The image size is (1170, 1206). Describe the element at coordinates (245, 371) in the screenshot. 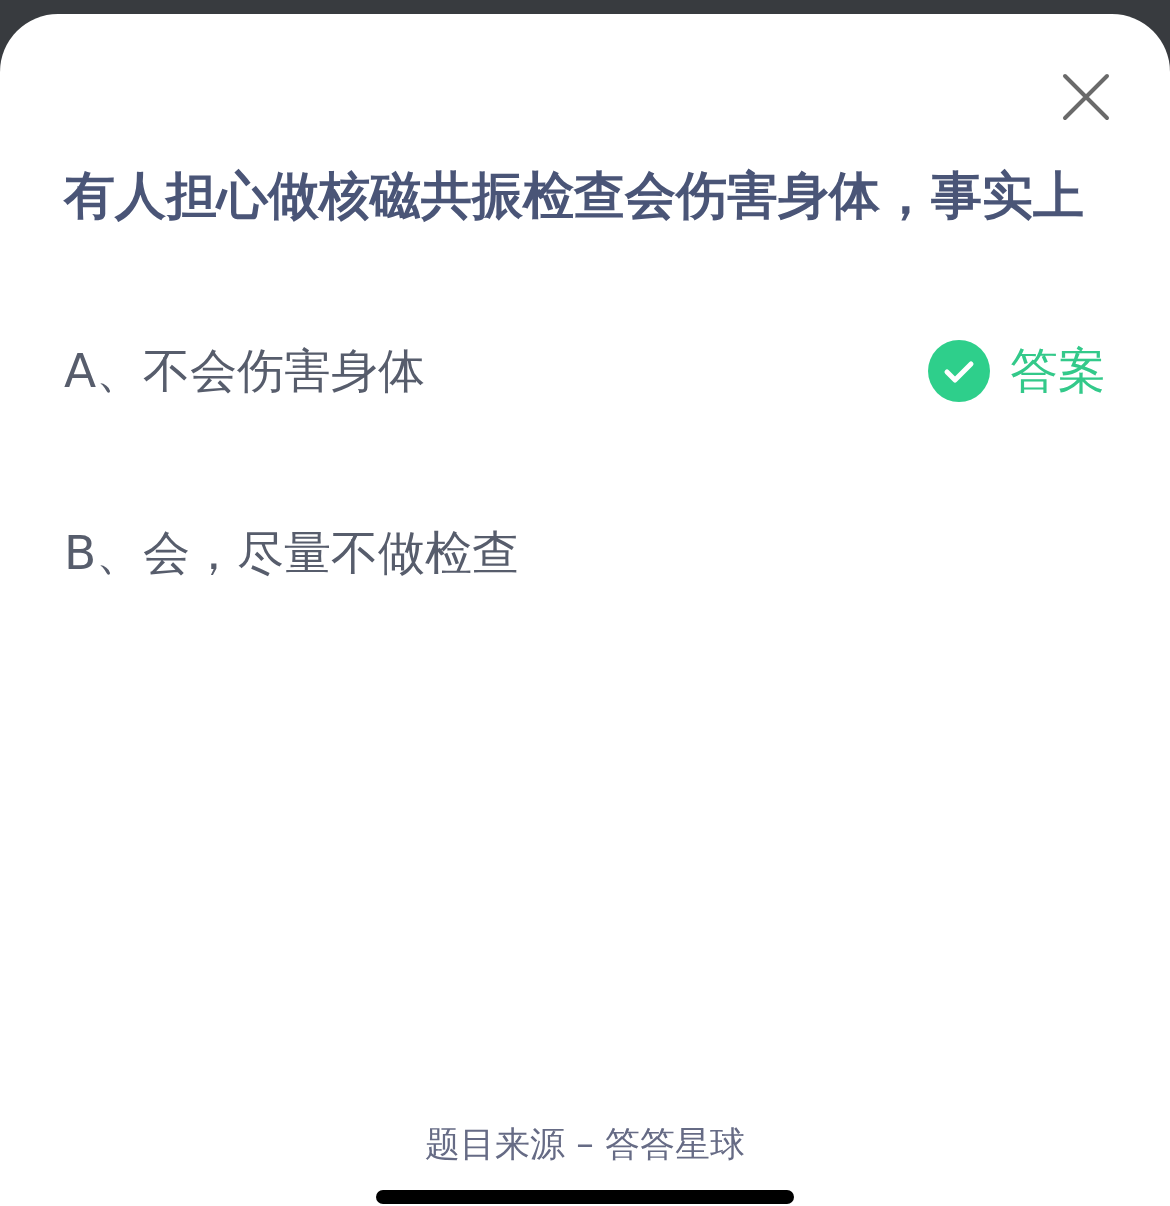

I see `option-text: A、不会伤害身体` at that location.